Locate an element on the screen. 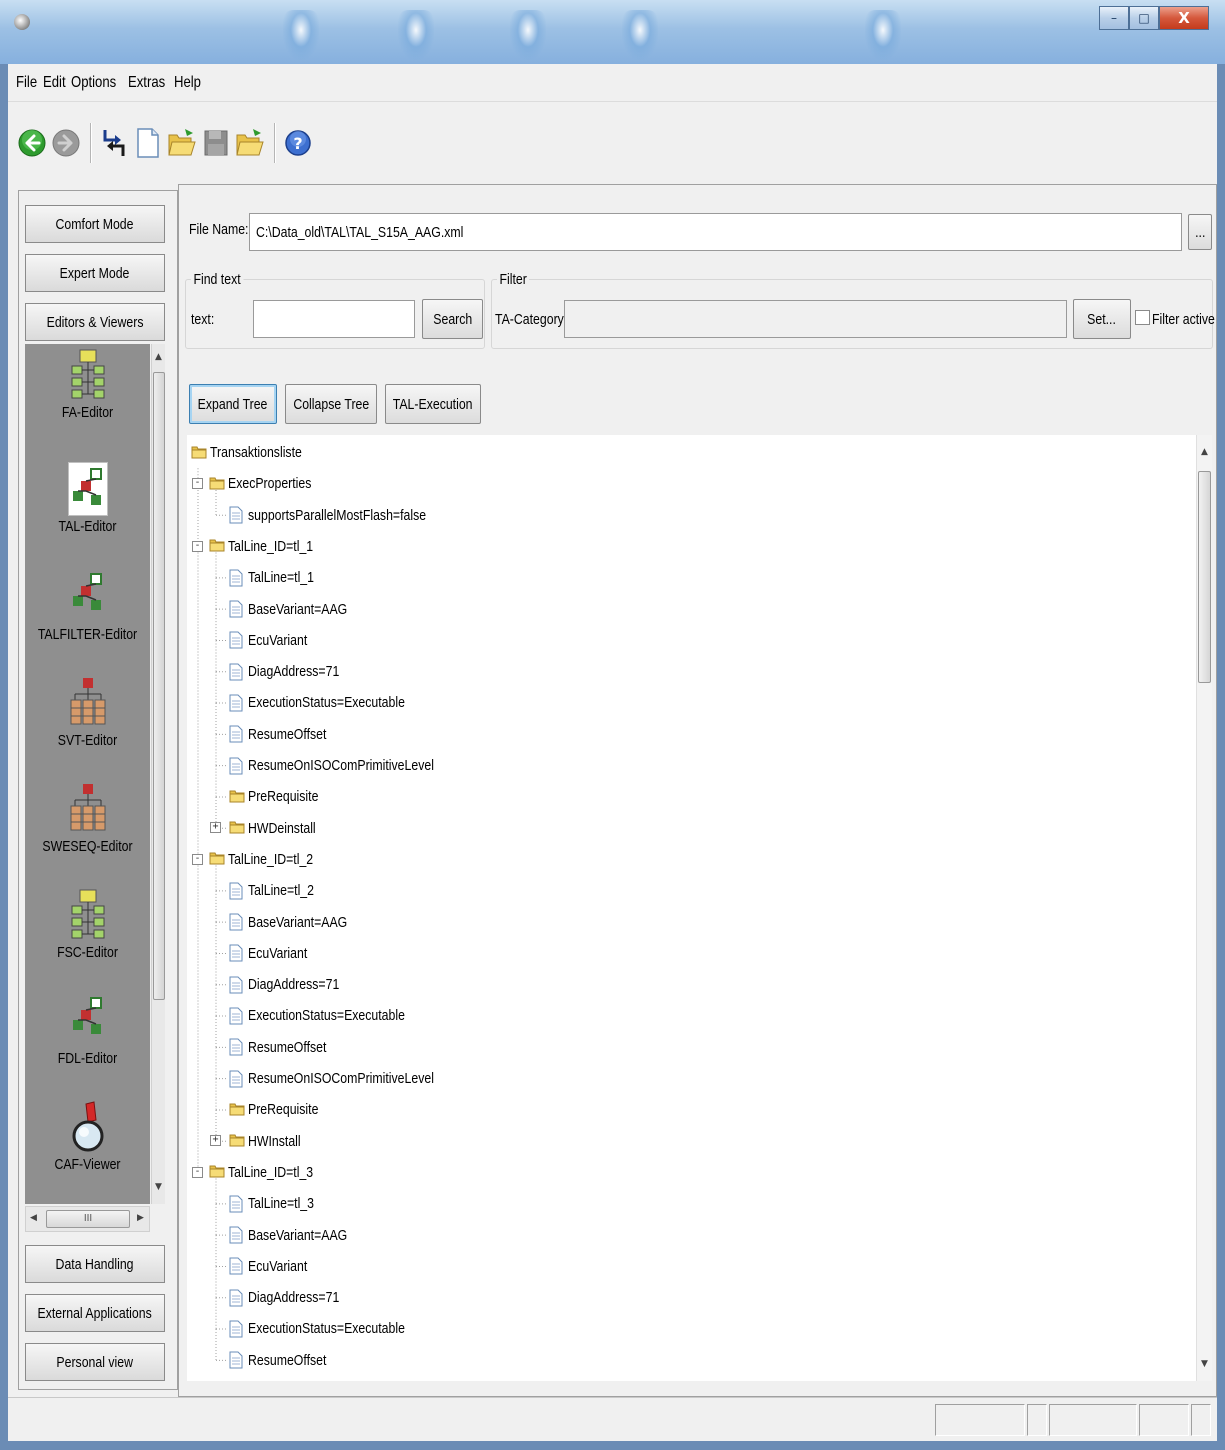  tree-folder-node: HWDeinstall is located at coordinates (280, 828).